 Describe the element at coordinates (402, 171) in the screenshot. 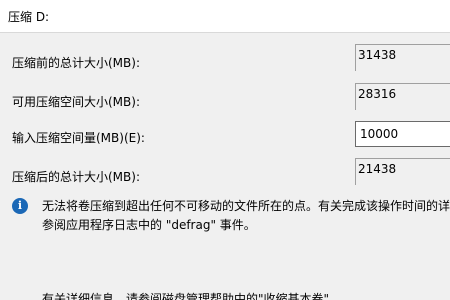

I see `total-after-value-box: 21438` at that location.